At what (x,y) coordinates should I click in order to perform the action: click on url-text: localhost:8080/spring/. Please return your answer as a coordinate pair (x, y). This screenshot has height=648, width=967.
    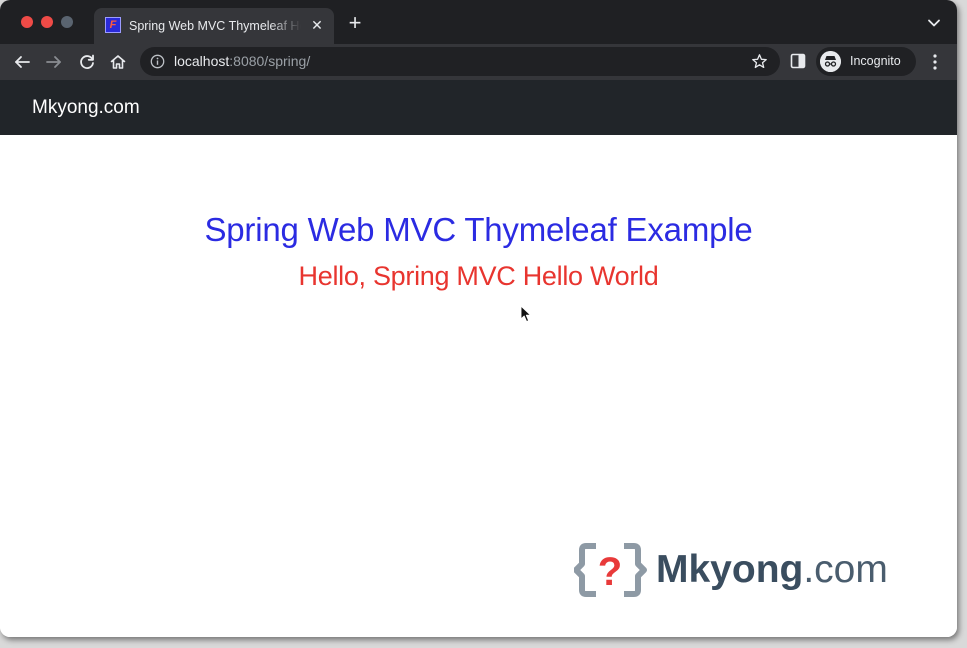
    Looking at the image, I should click on (242, 61).